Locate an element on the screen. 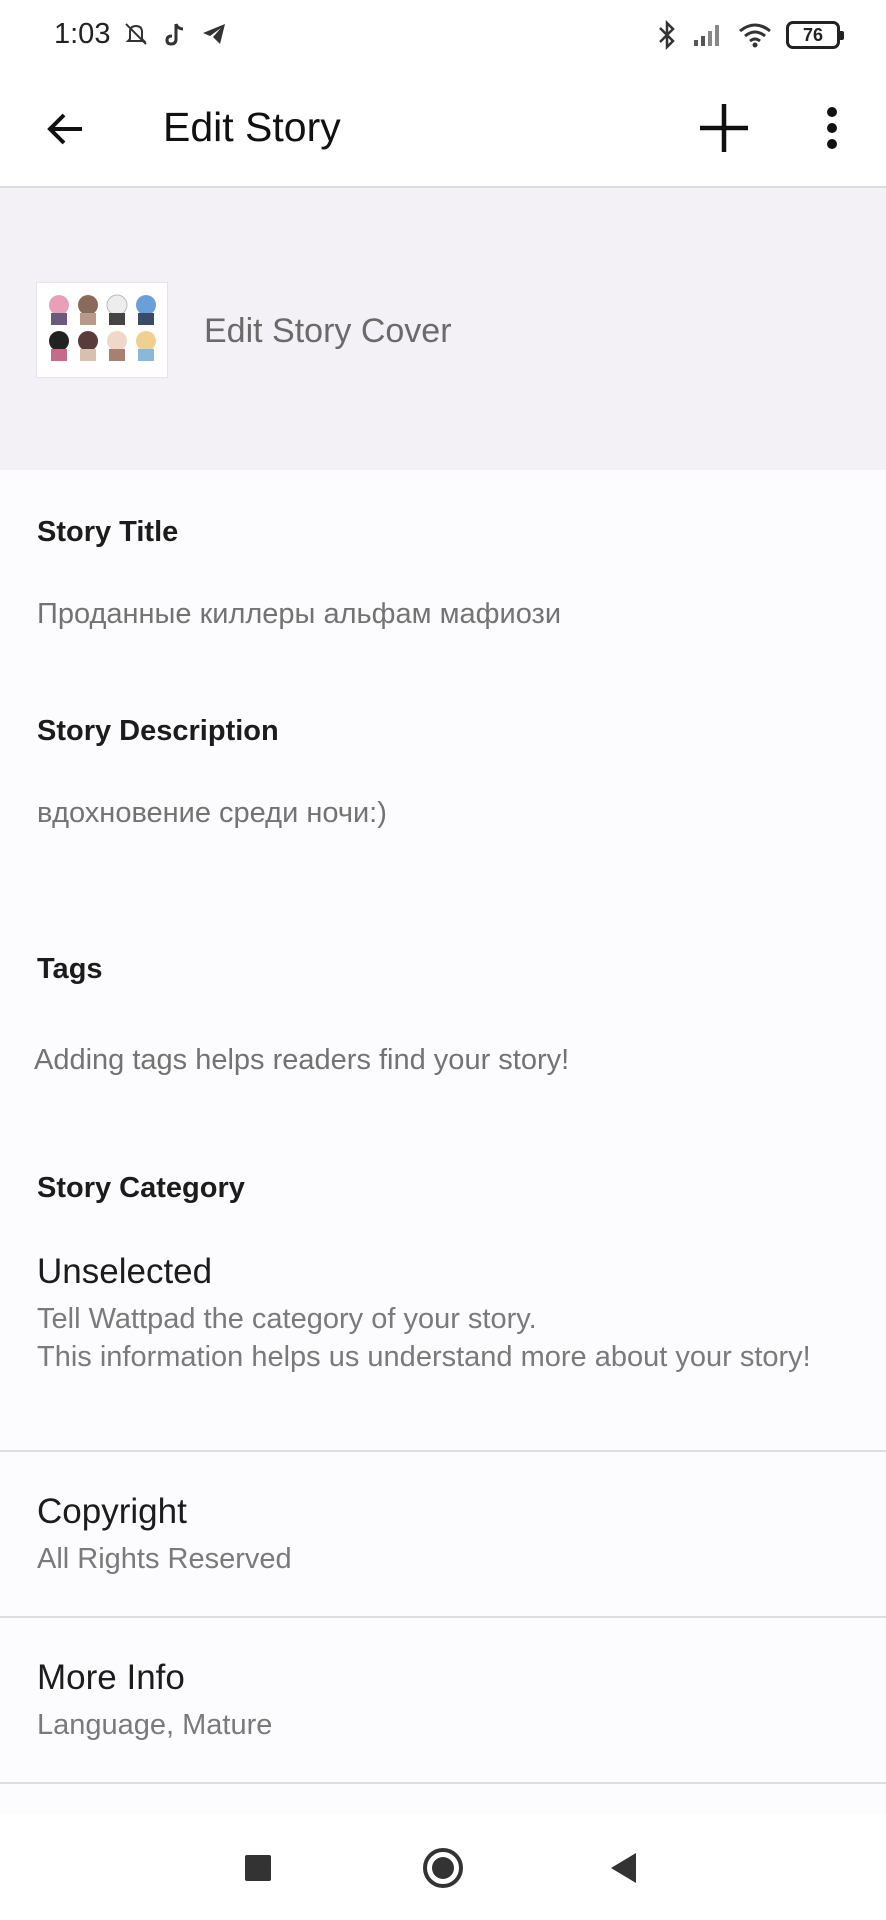 This screenshot has width=886, height=1920. copyright-value: All Rights Reserved is located at coordinates (164, 1559).